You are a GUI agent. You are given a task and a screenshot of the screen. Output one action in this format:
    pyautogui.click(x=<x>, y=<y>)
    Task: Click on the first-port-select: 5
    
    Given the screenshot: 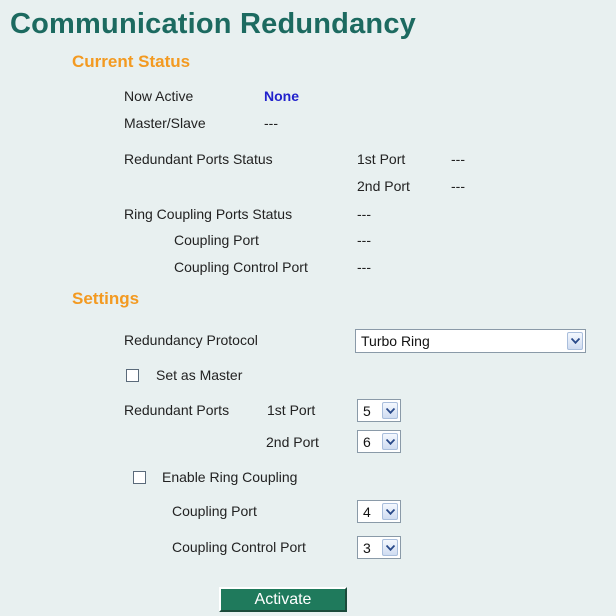 What is the action you would take?
    pyautogui.click(x=379, y=410)
    